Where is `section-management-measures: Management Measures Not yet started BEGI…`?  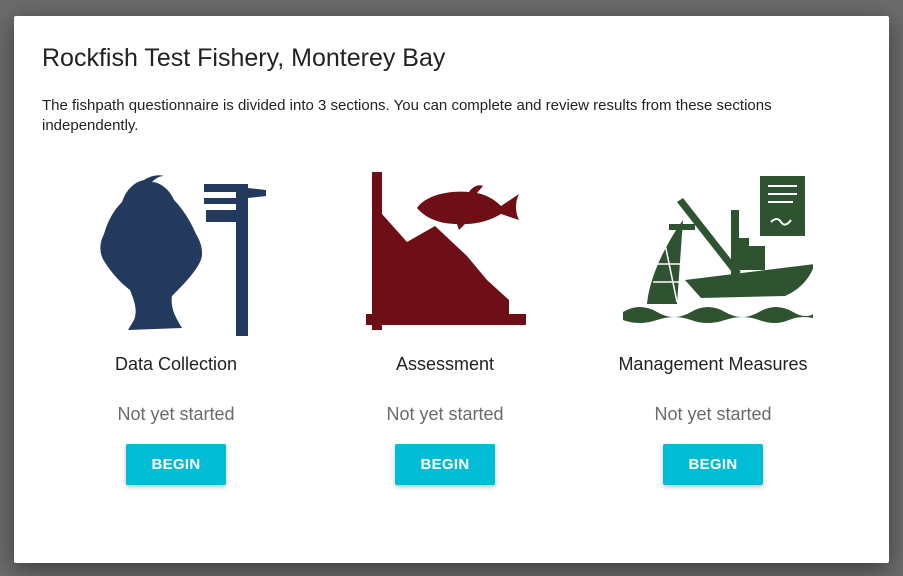
section-management-measures: Management Measures Not yet started BEGI… is located at coordinates (713, 326).